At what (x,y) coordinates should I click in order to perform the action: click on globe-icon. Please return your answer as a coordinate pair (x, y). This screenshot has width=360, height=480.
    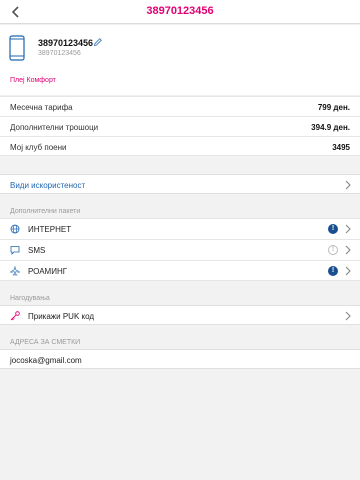
    Looking at the image, I should click on (15, 229).